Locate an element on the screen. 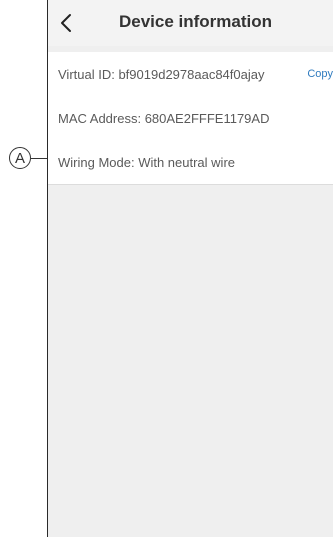  callout-marker: A is located at coordinates (20, 158).